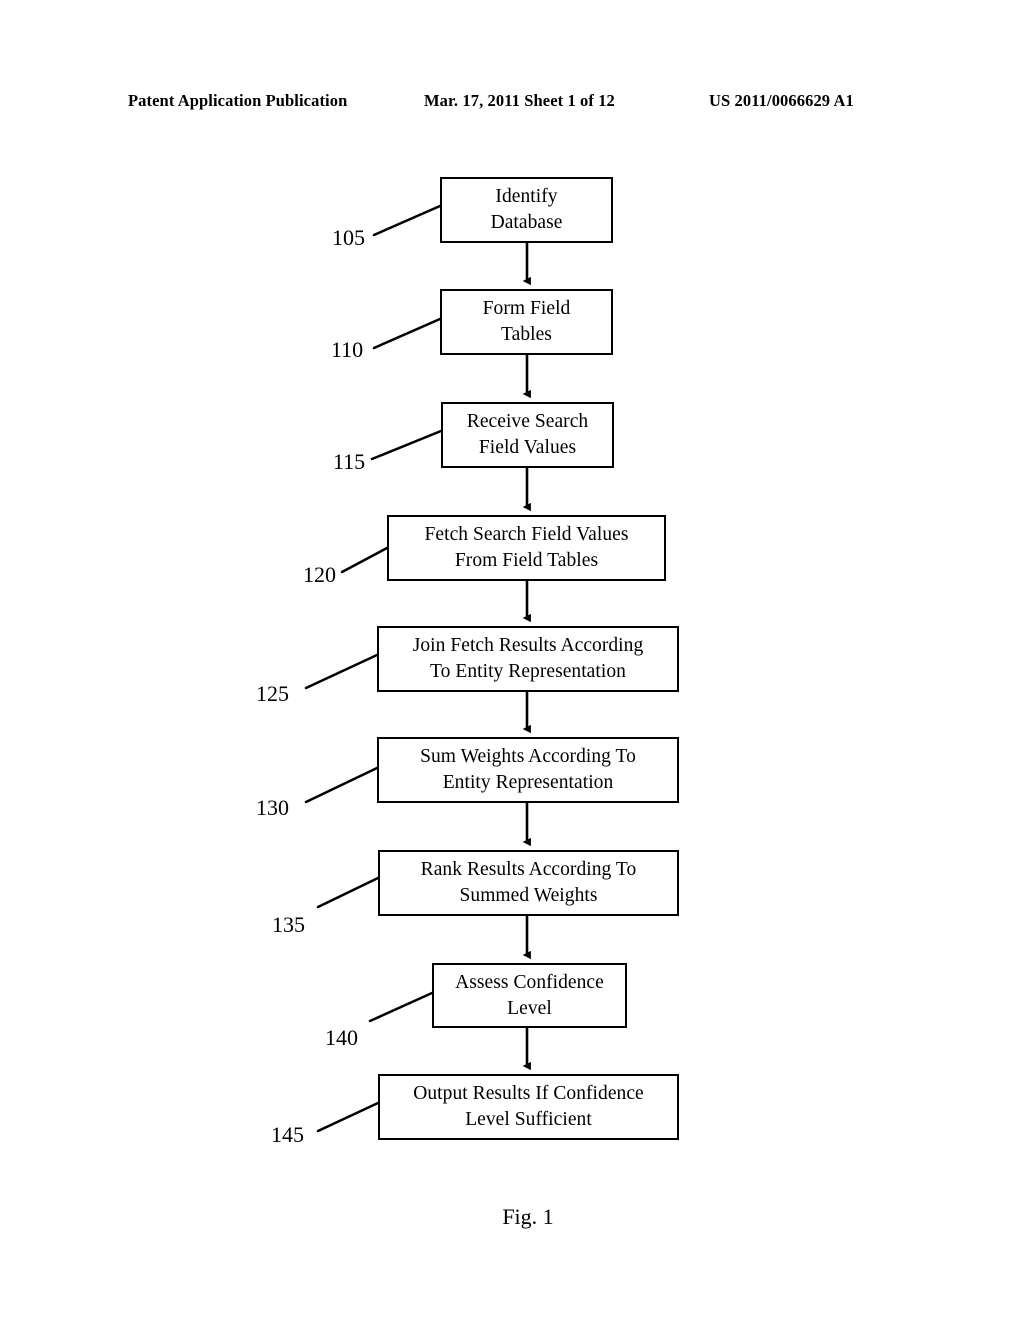 Image resolution: width=1024 pixels, height=1320 pixels. What do you see at coordinates (341, 1037) in the screenshot?
I see `reference-numeral-140: 140` at bounding box center [341, 1037].